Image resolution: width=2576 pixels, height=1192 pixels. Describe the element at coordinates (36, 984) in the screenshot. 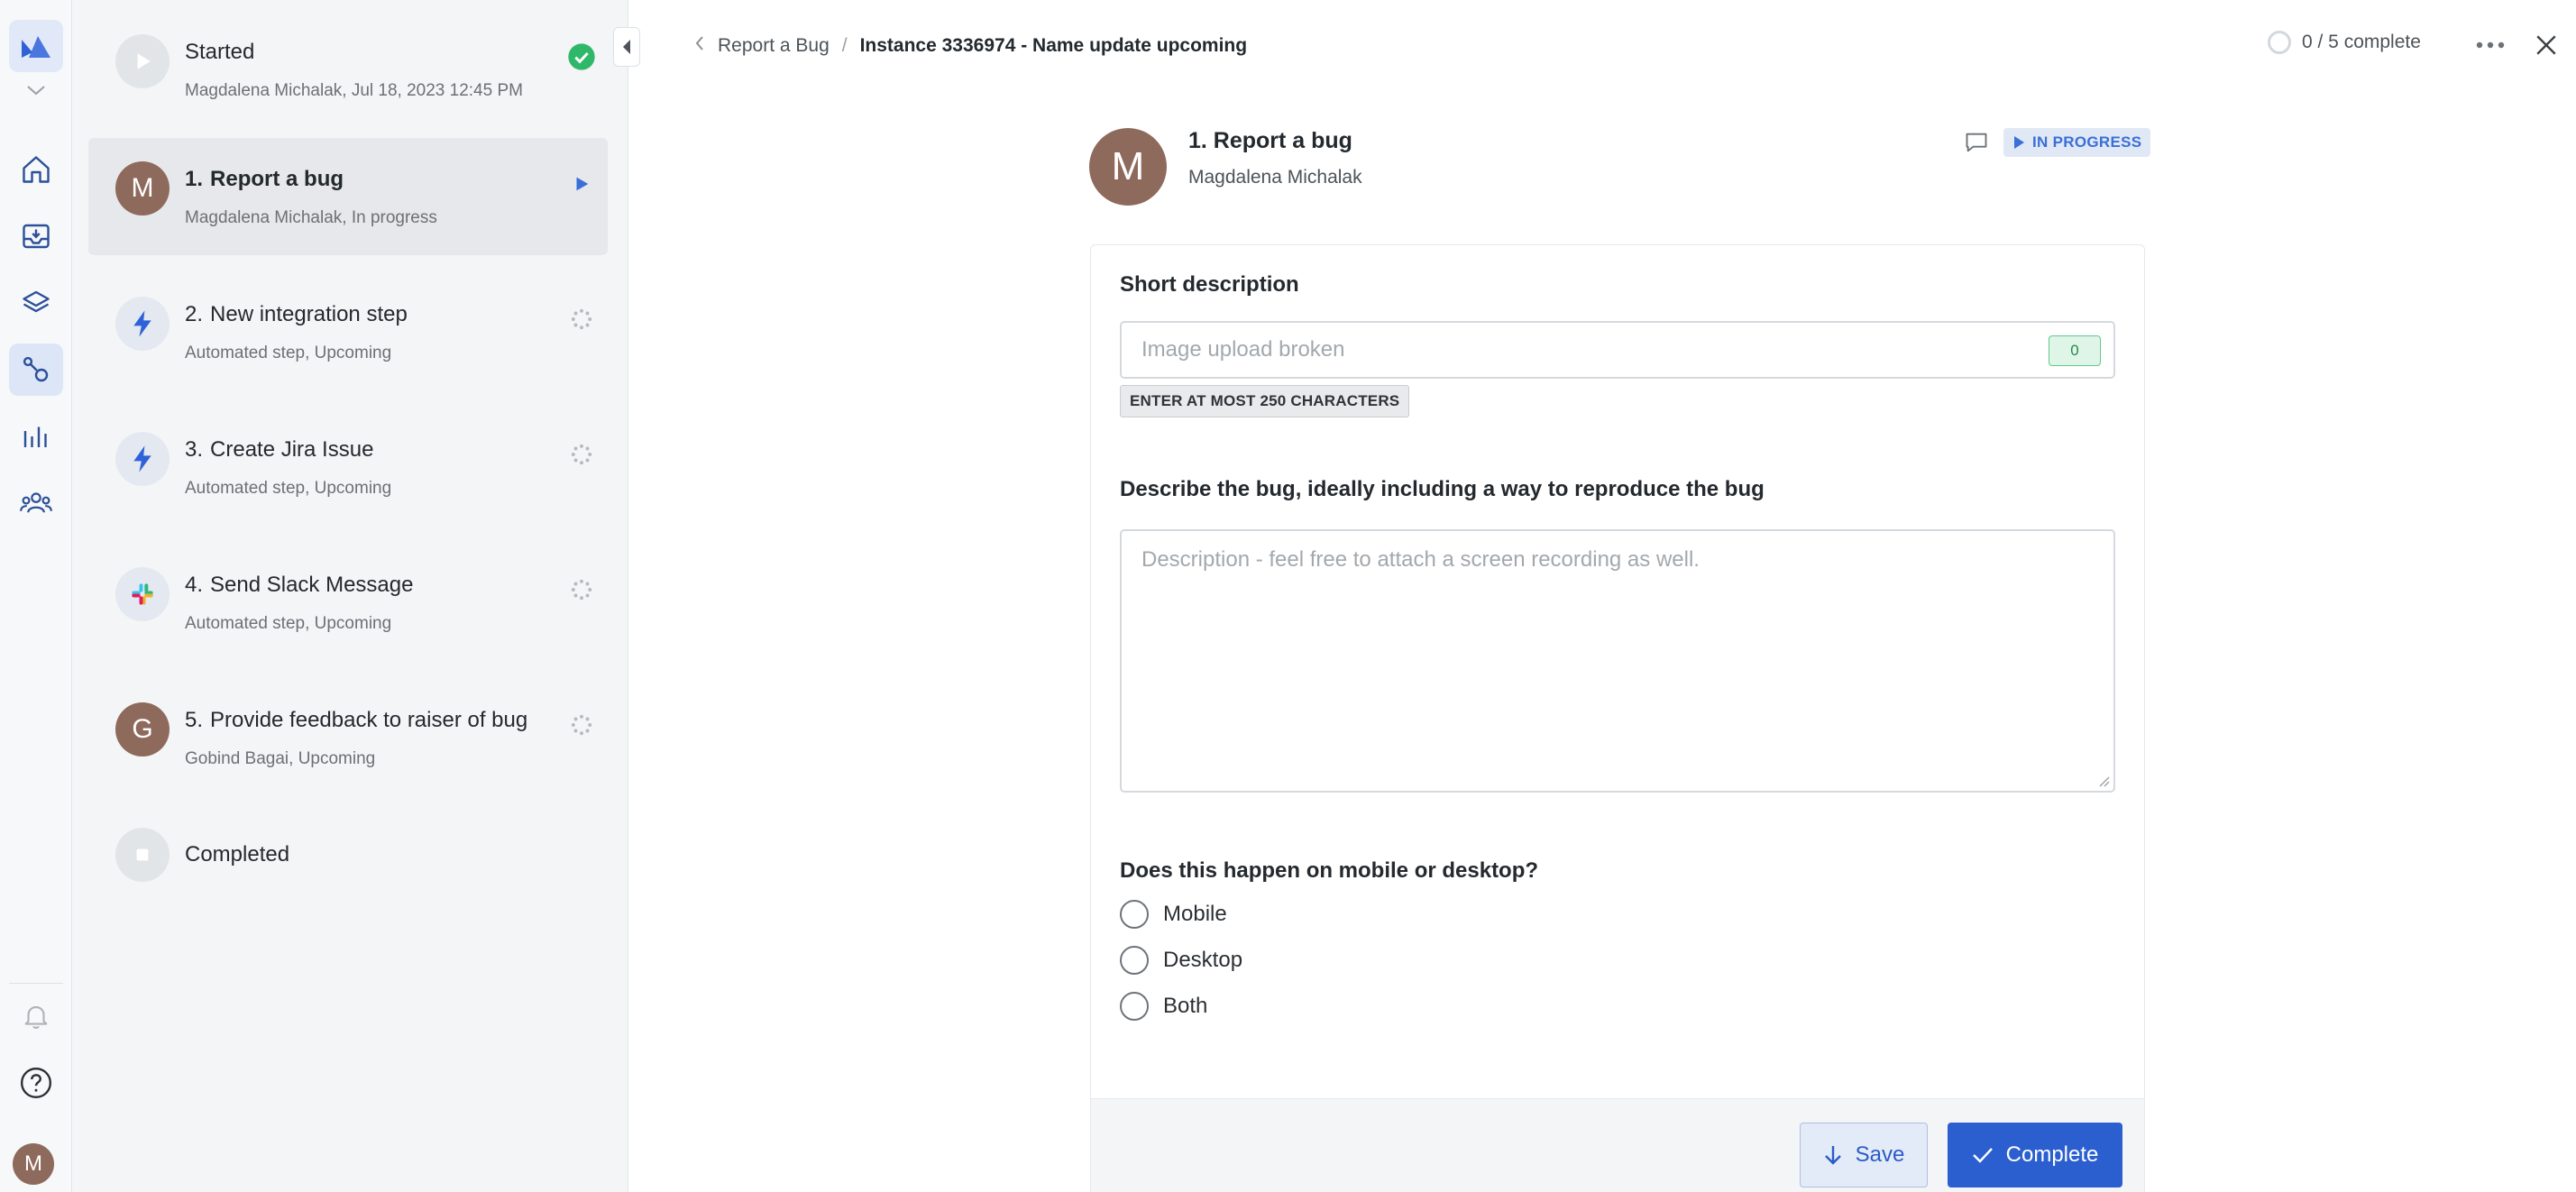

I see `rail-divider` at that location.